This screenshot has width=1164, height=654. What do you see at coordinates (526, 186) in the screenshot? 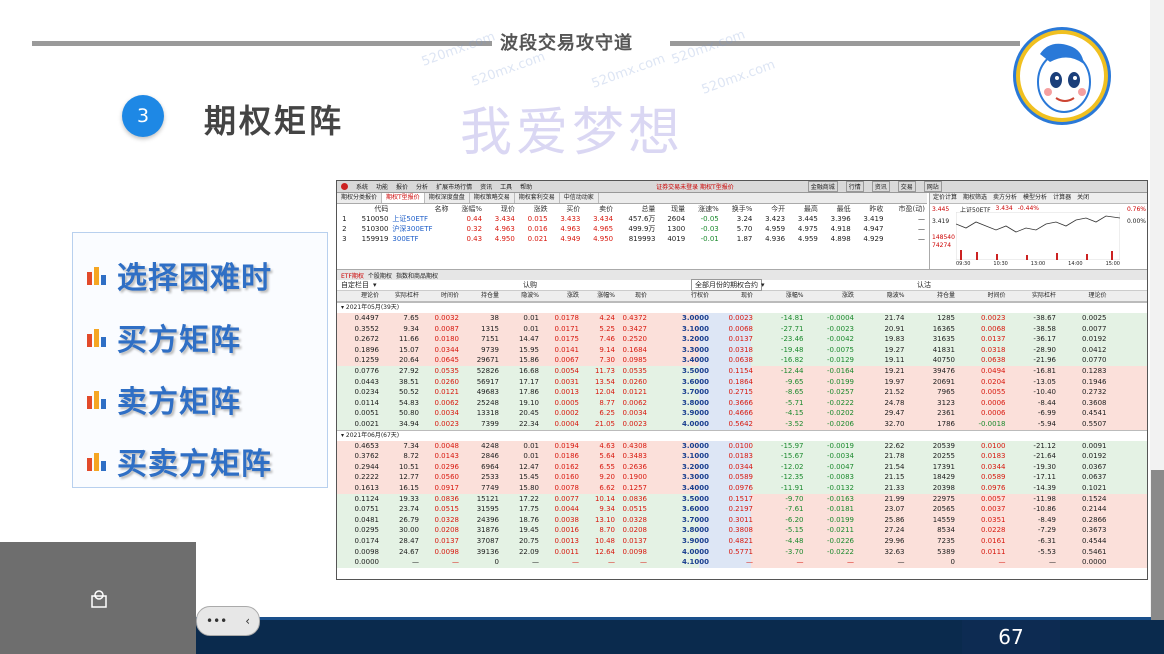
I see `menu-help: 帮助` at bounding box center [526, 186].